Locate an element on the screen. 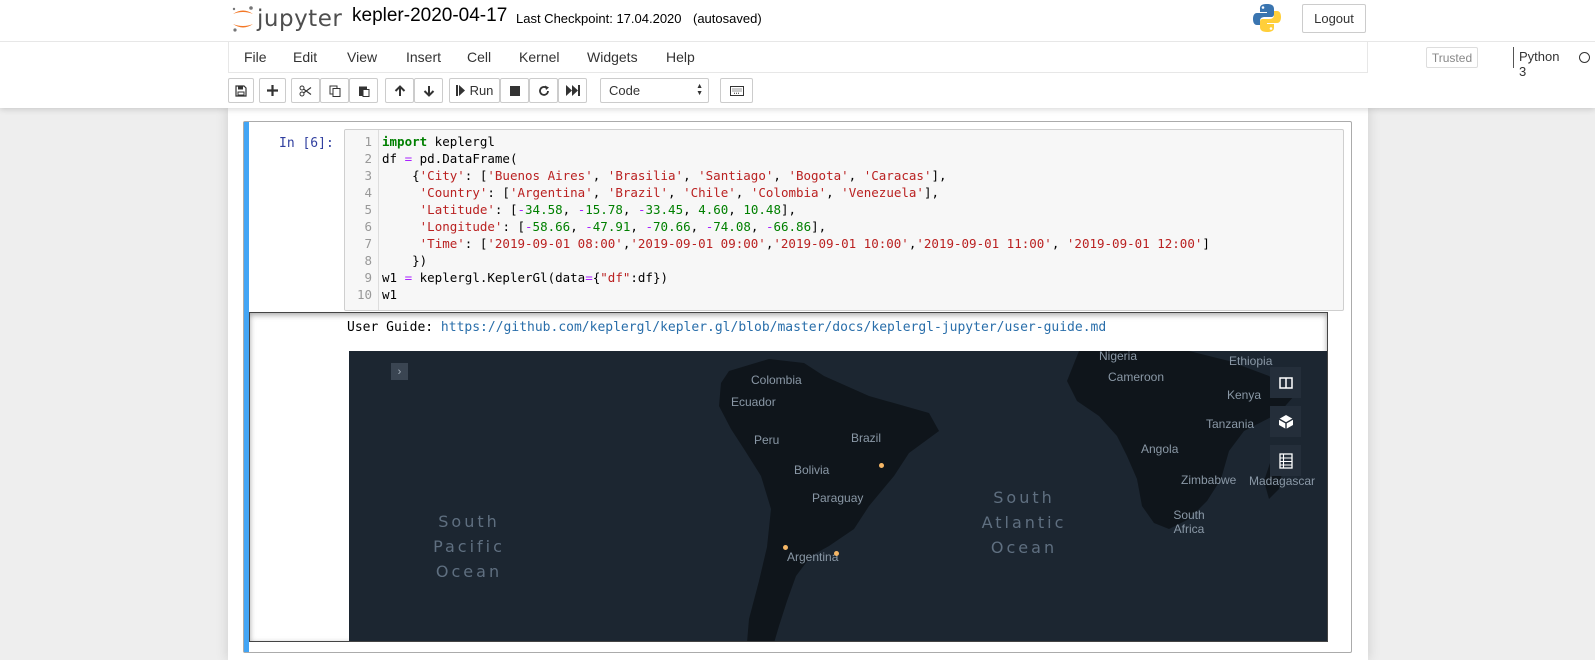  paste-button is located at coordinates (363, 90).